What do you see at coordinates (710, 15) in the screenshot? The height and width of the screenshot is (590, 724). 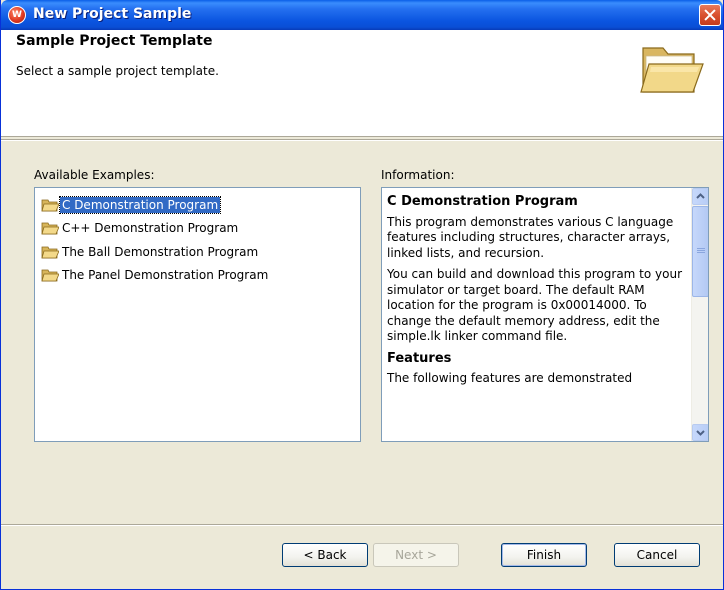 I see `close-button` at bounding box center [710, 15].